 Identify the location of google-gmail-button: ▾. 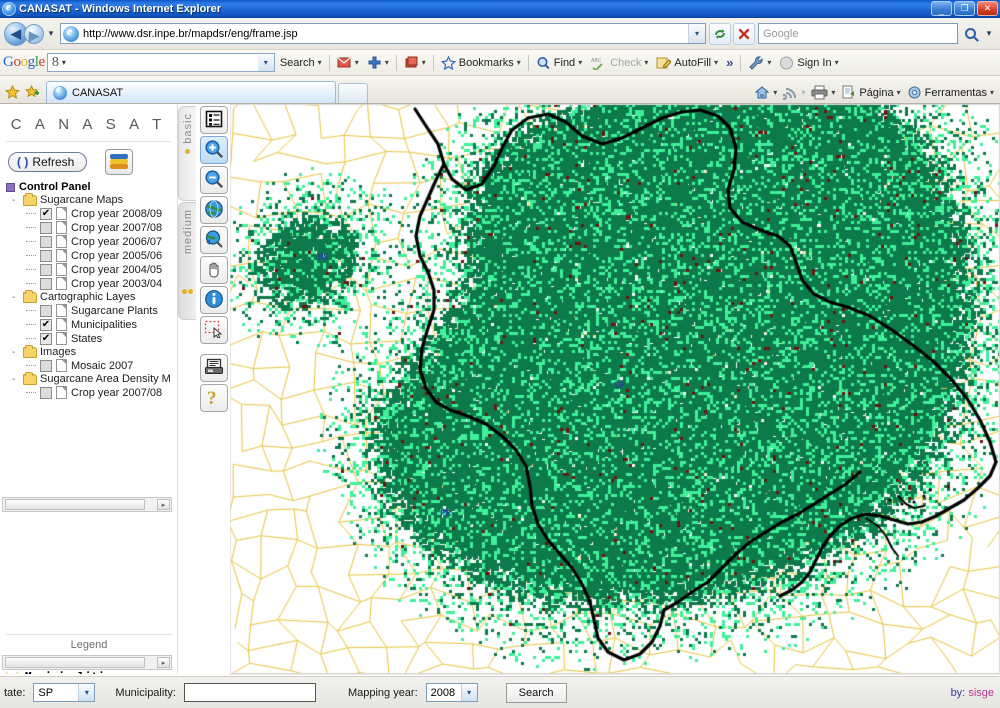
(348, 62).